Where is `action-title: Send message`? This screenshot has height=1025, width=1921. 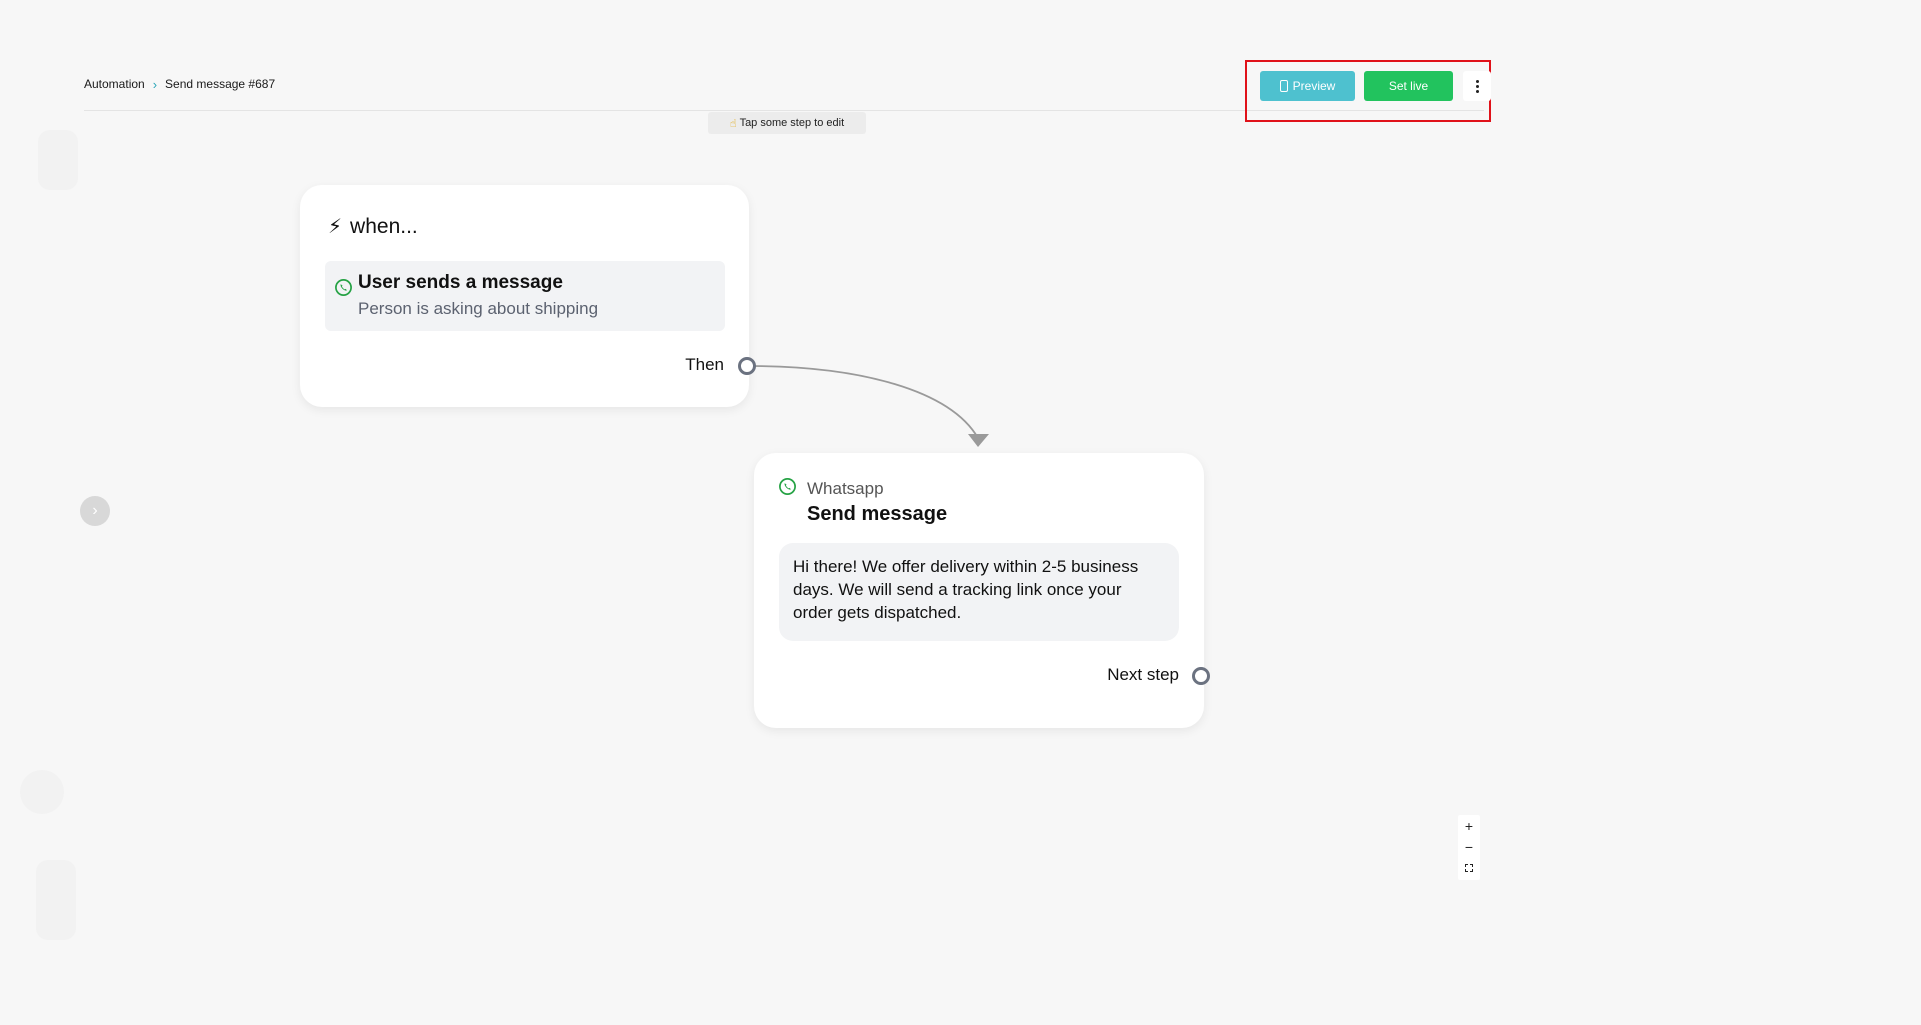
action-title: Send message is located at coordinates (877, 514).